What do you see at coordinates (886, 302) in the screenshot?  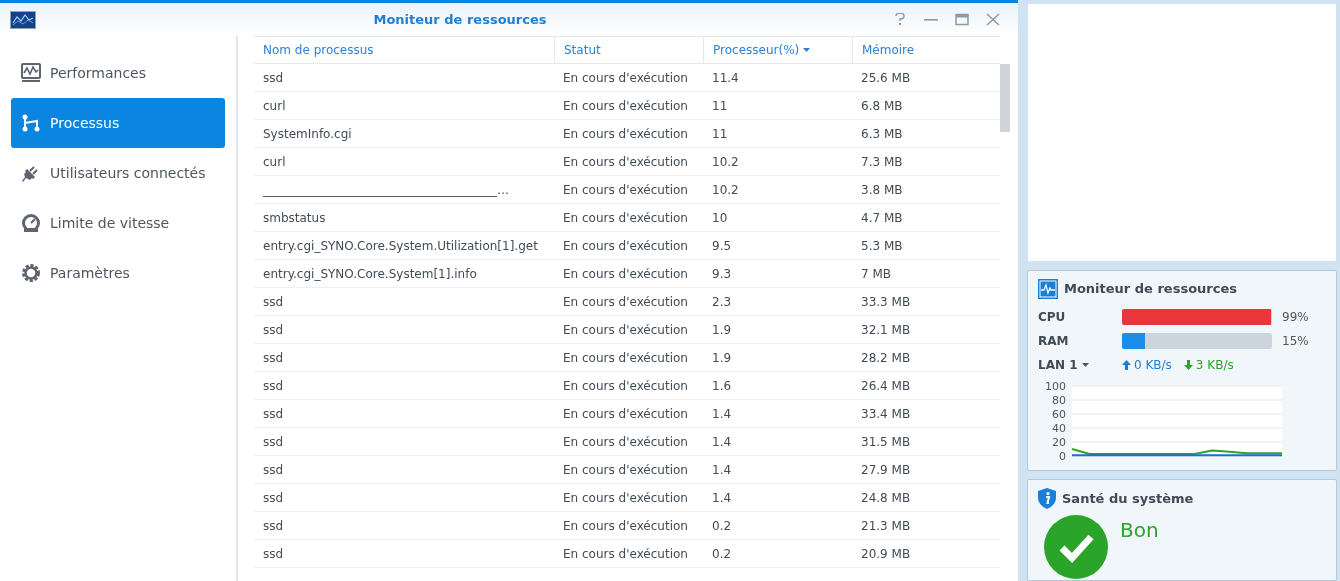 I see `table-cell-text: 33.3 MB` at bounding box center [886, 302].